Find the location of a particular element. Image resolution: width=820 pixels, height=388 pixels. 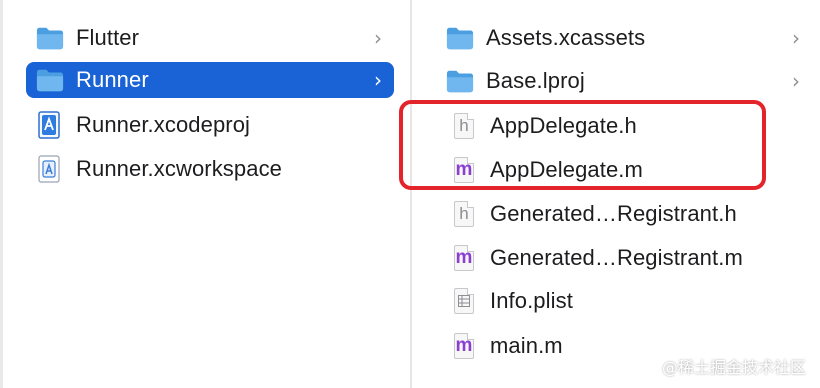

left-item-xcworkspace: Runner.xcworkspace is located at coordinates (215, 169).